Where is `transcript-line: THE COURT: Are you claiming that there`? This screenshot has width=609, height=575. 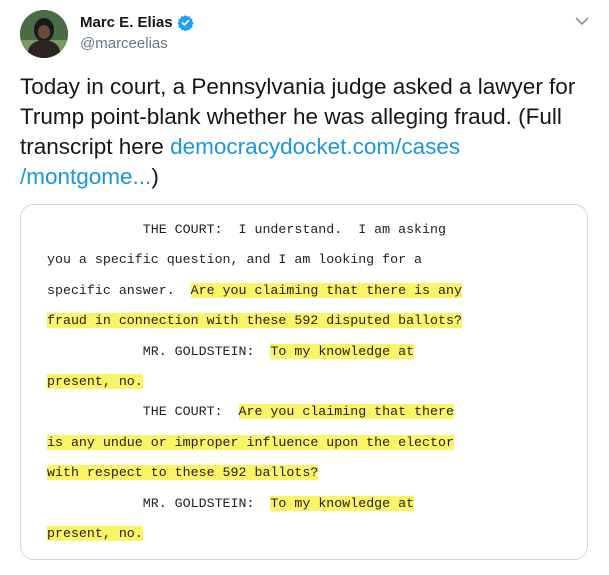
transcript-line: THE COURT: Are you claiming that there is located at coordinates (314, 412).